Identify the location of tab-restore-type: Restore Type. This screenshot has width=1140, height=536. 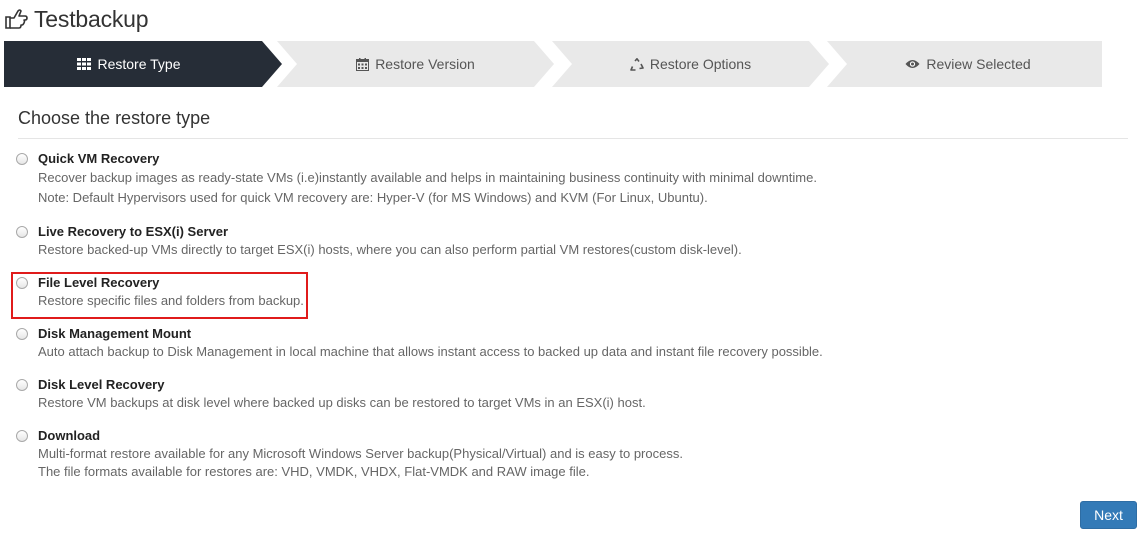
(129, 64).